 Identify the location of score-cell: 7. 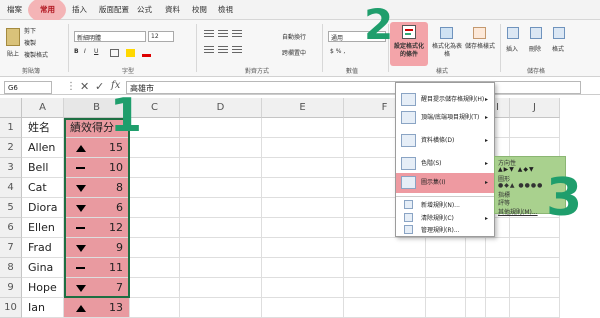
(97, 288).